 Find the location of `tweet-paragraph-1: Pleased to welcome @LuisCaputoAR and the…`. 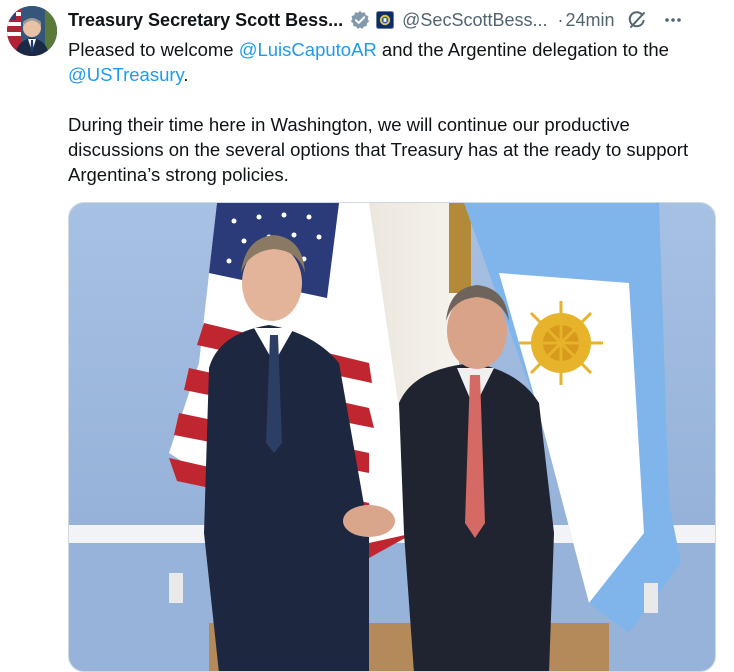

tweet-paragraph-1: Pleased to welcome @LuisCaputoAR and the… is located at coordinates (368, 62).